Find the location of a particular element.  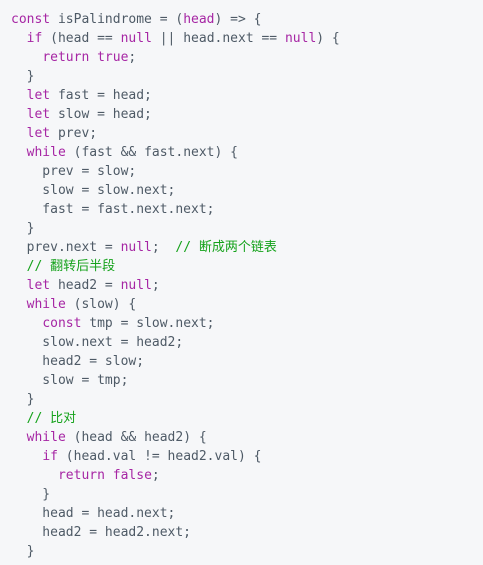

code-text: slow.next = head2; is located at coordinates (97, 342).